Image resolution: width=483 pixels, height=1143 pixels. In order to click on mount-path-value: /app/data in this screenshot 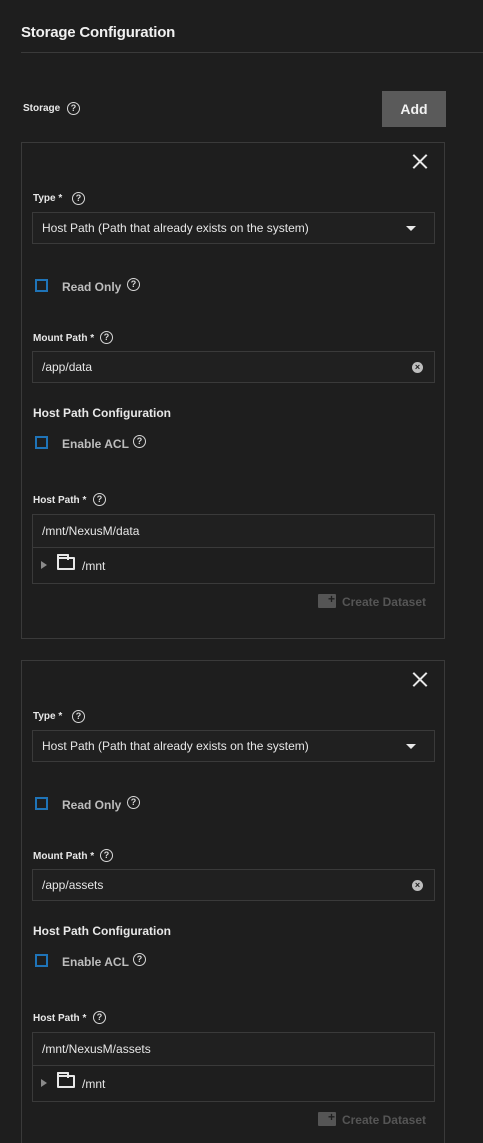, I will do `click(67, 367)`.